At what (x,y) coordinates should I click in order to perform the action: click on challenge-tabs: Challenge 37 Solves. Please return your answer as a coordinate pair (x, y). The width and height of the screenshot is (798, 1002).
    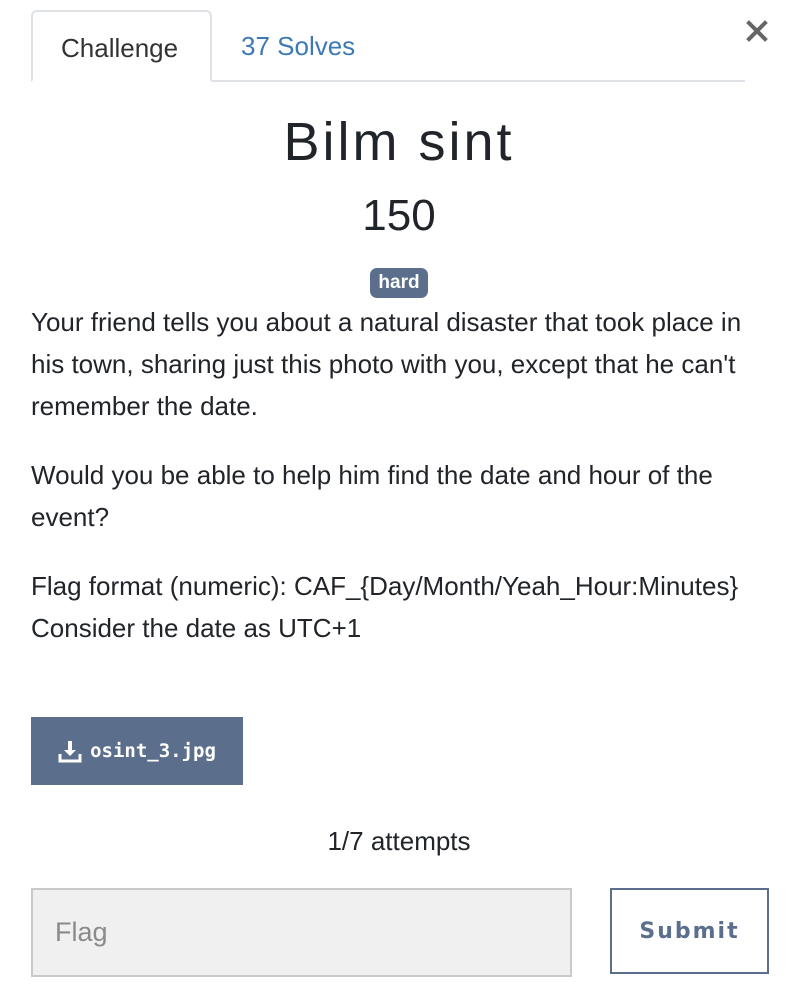
    Looking at the image, I should click on (388, 46).